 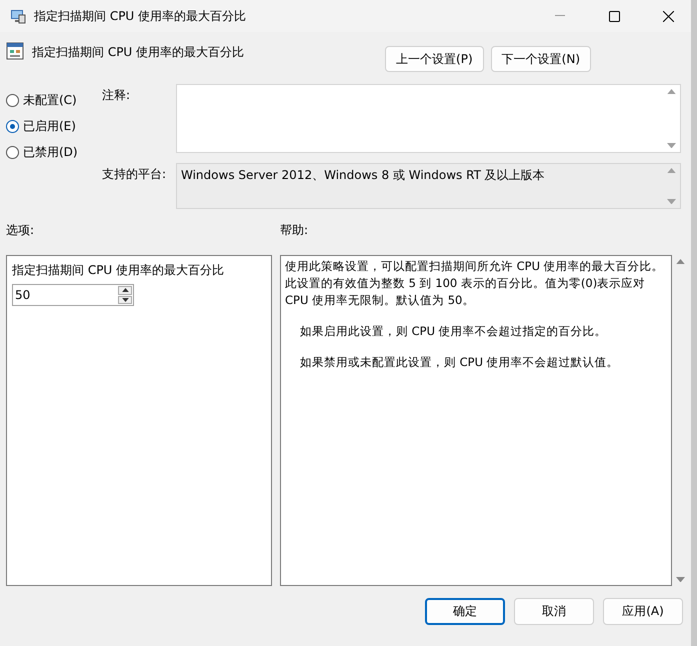 I want to click on comment-label: 注释:, so click(x=117, y=95).